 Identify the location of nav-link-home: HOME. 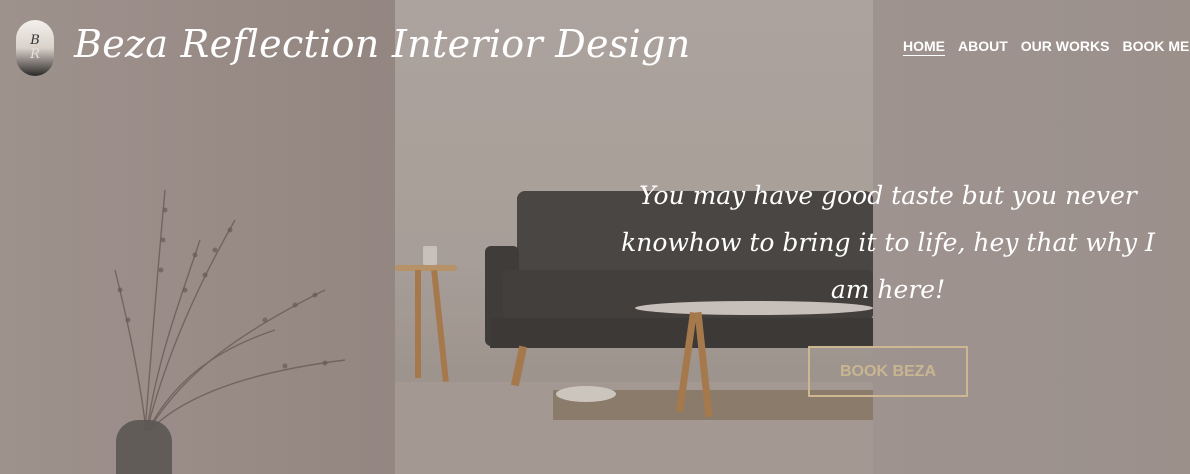
(924, 46).